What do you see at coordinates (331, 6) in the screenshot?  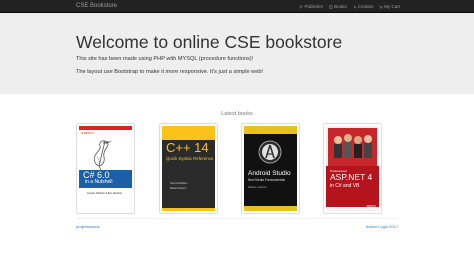 I see `book-icon` at bounding box center [331, 6].